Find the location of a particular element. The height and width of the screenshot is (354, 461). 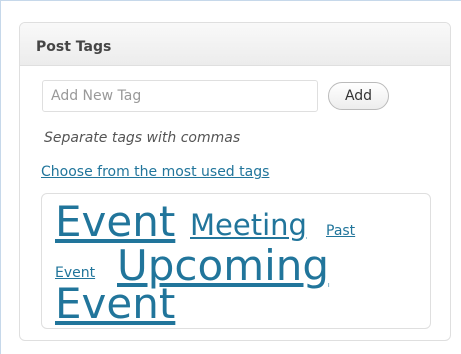

tag-upcoming-event-continued: Event is located at coordinates (115, 304).